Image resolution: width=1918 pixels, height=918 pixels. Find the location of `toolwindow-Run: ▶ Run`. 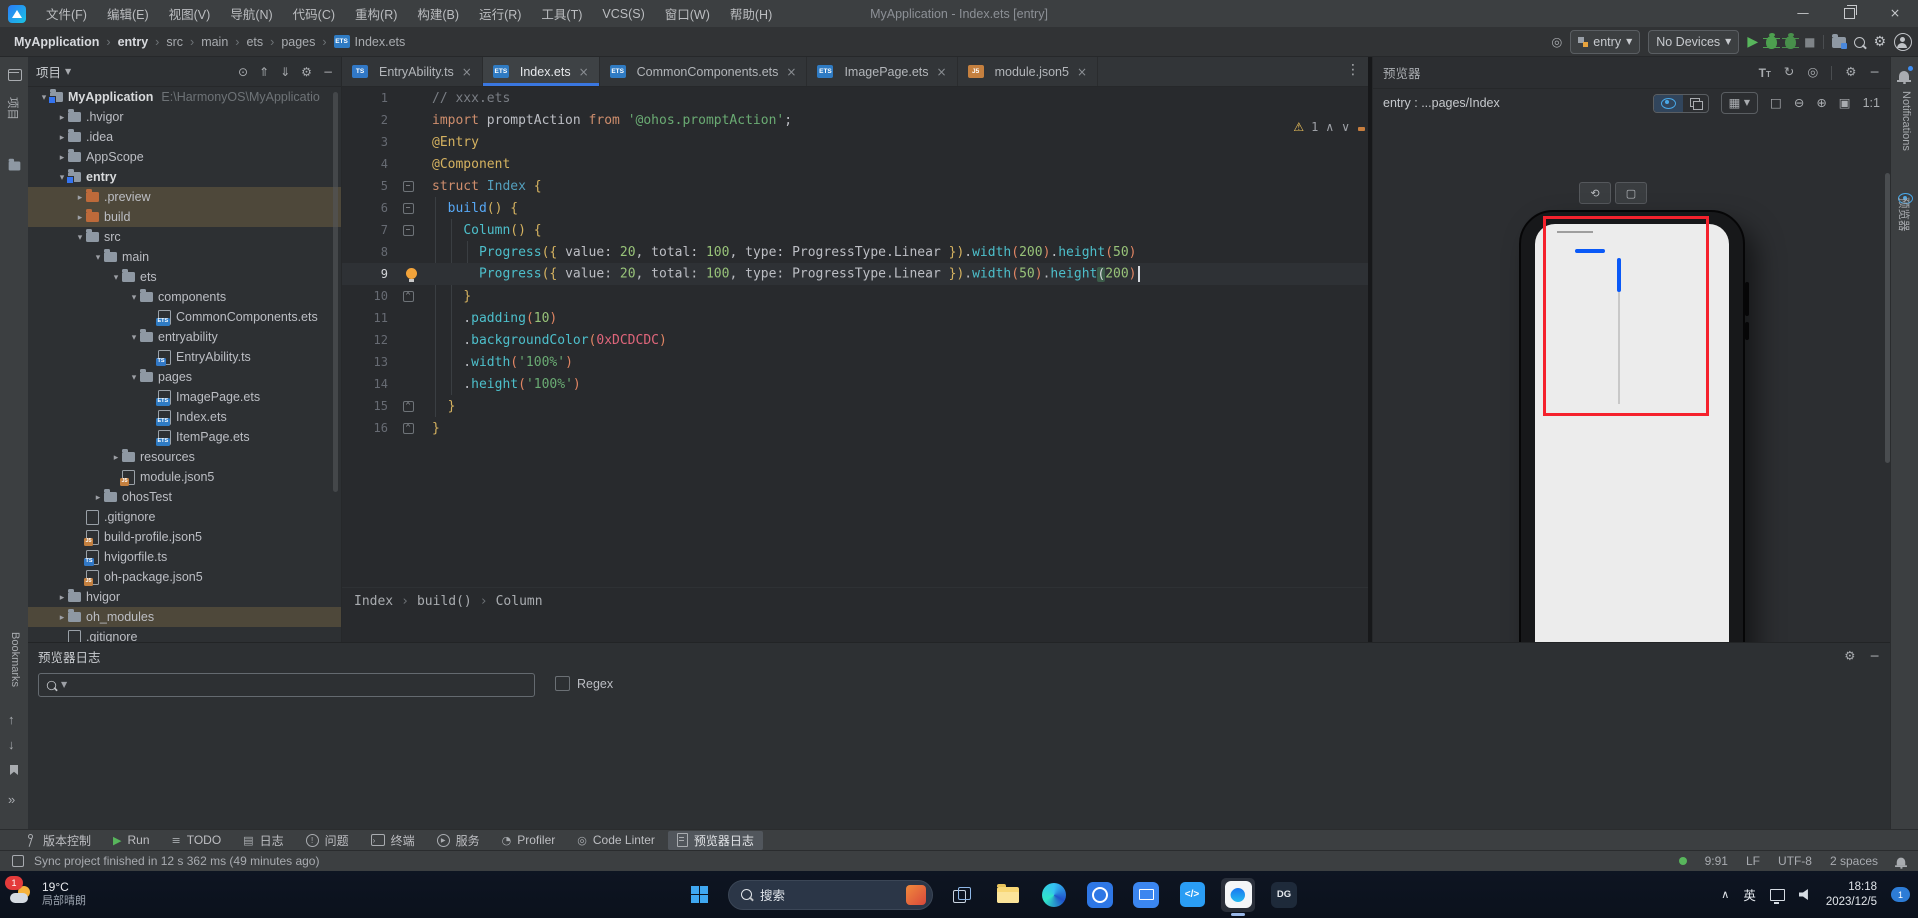

toolwindow-Run: ▶ Run is located at coordinates (131, 840).